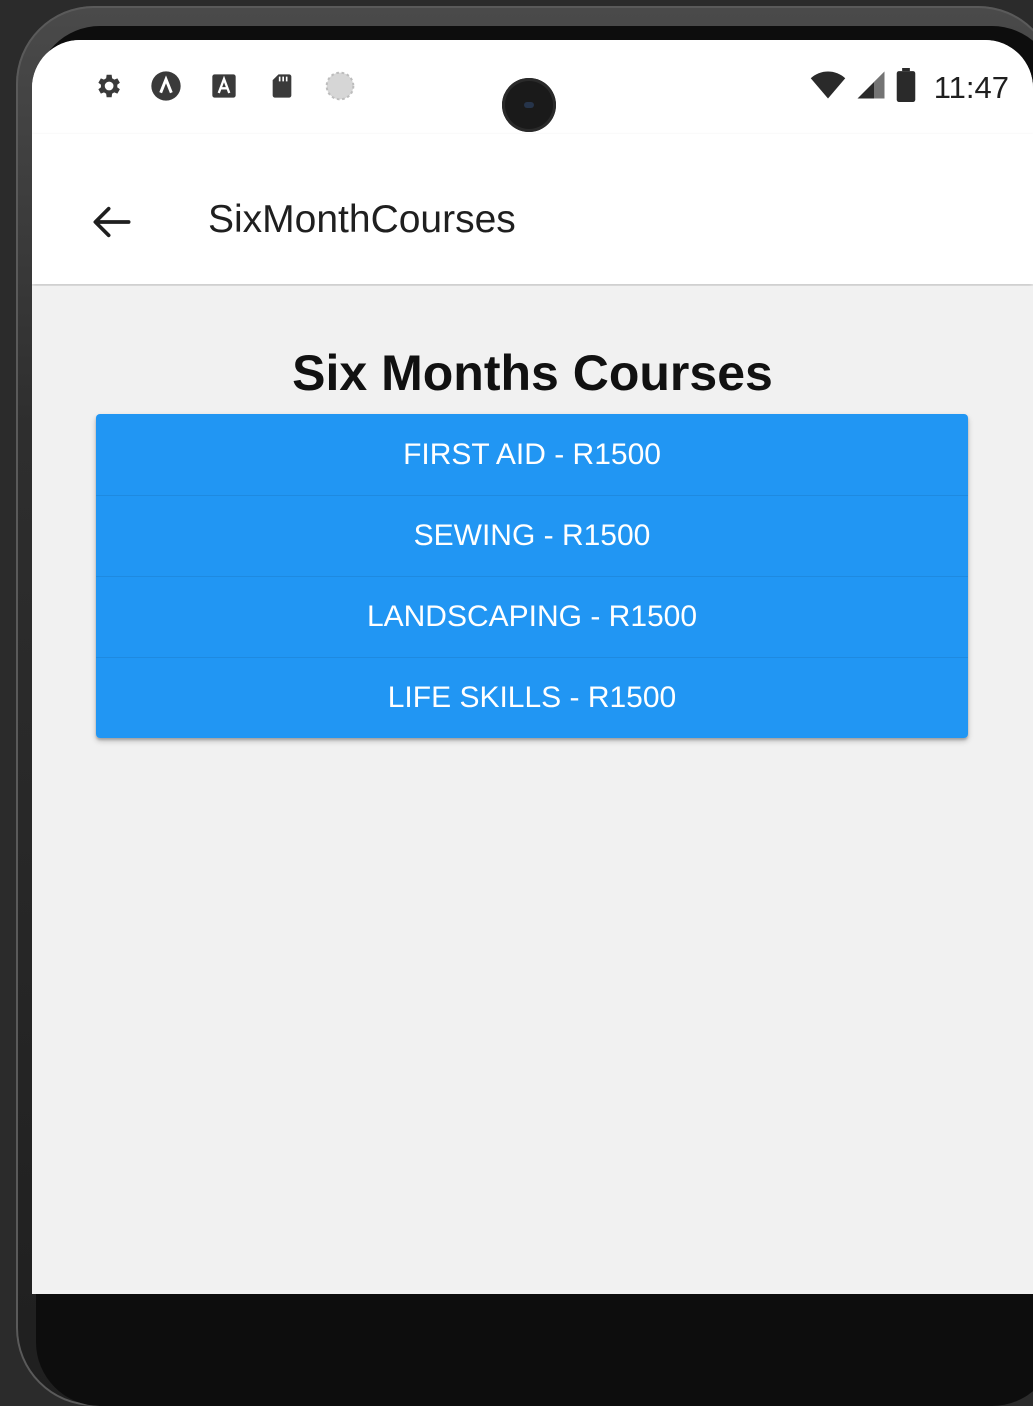  Describe the element at coordinates (529, 105) in the screenshot. I see `front-camera` at that location.